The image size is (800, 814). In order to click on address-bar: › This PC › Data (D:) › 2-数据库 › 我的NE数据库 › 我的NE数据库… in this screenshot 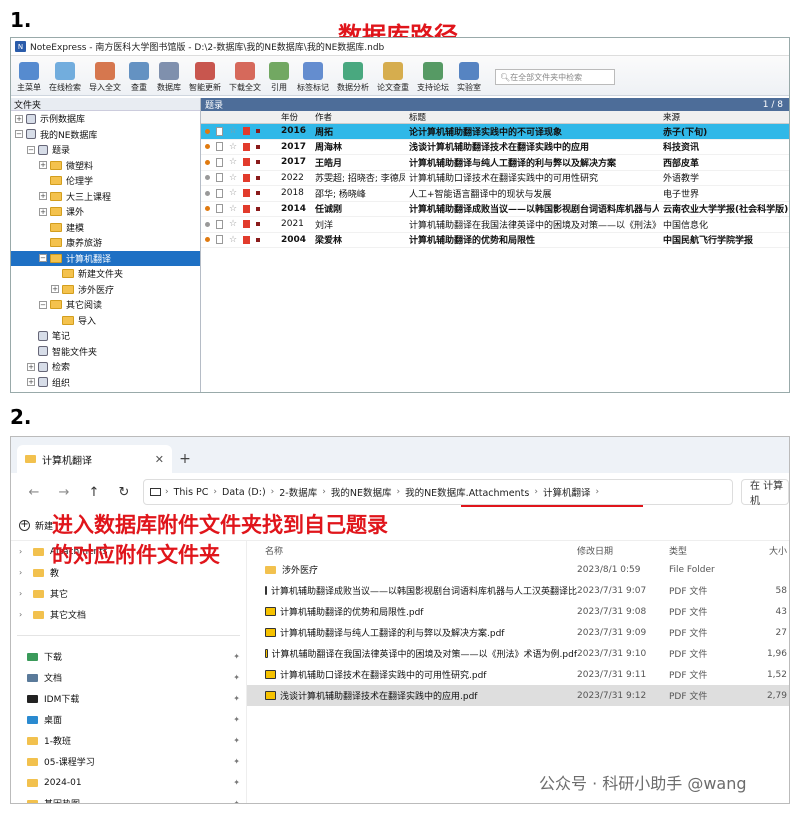, I will do `click(438, 492)`.